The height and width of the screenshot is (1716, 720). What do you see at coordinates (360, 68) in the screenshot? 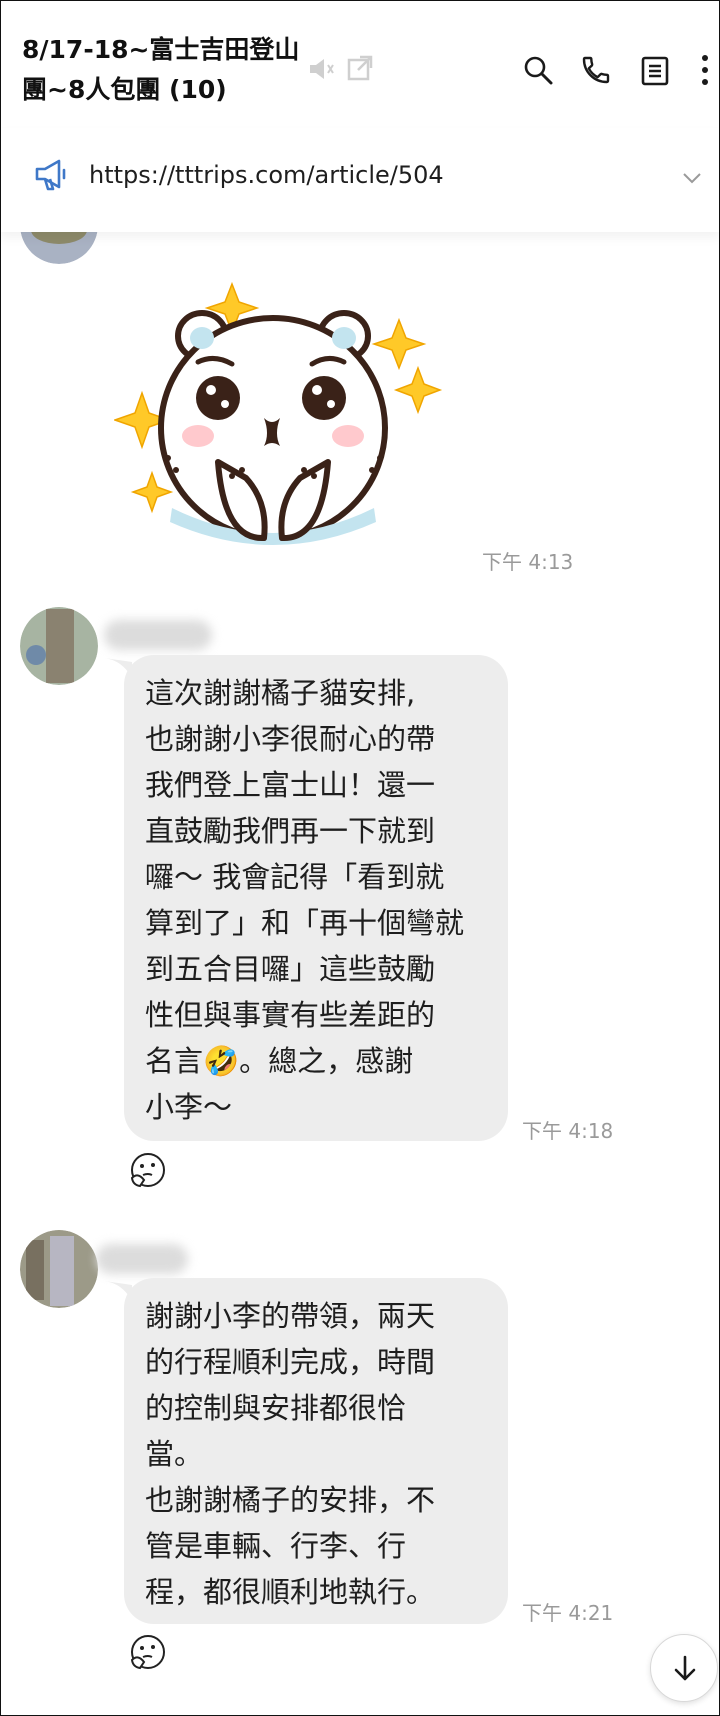
I see `open-external-icon` at bounding box center [360, 68].